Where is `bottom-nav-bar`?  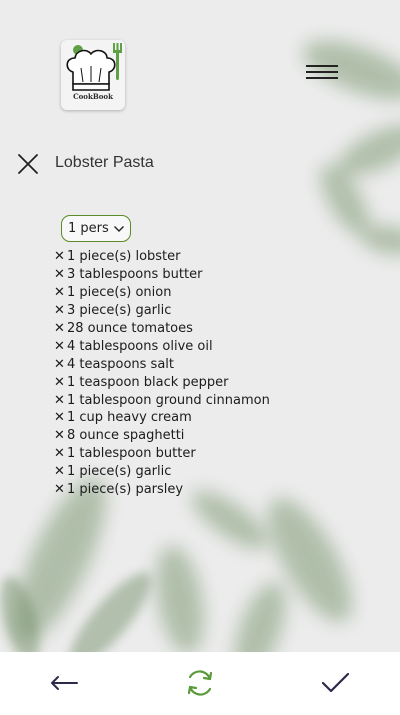 bottom-nav-bar is located at coordinates (200, 683).